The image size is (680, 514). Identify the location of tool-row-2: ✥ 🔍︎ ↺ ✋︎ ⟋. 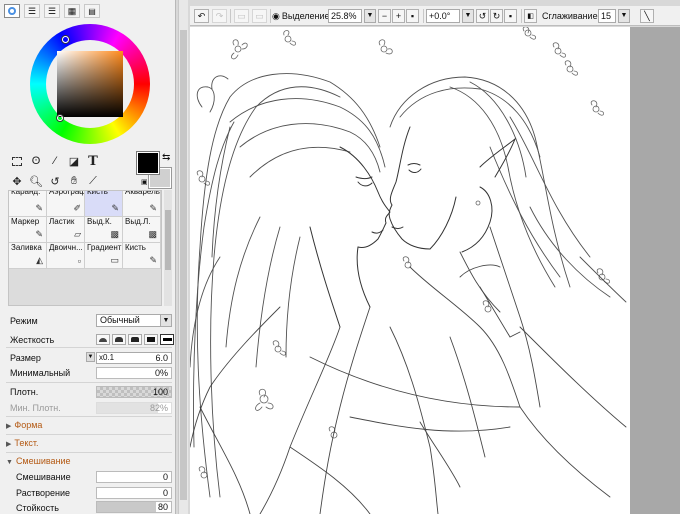
(55, 181).